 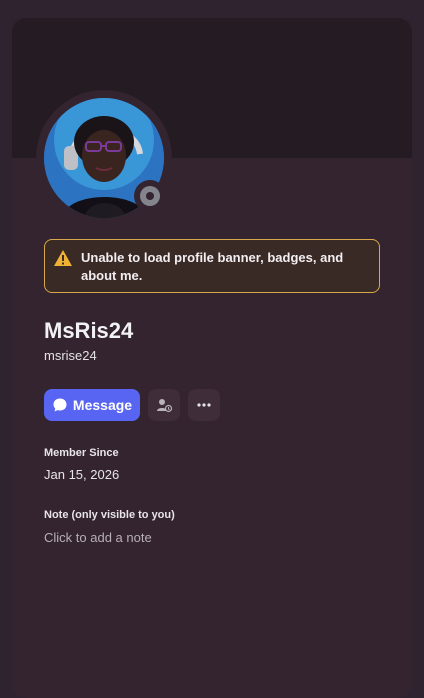 I want to click on member-since-value: Jan 15, 2026, so click(x=82, y=474).